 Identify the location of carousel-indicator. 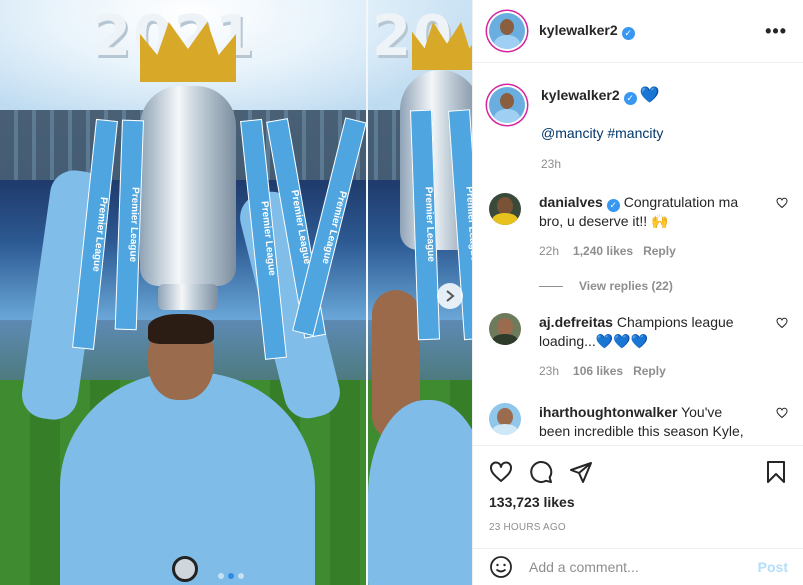
(231, 576).